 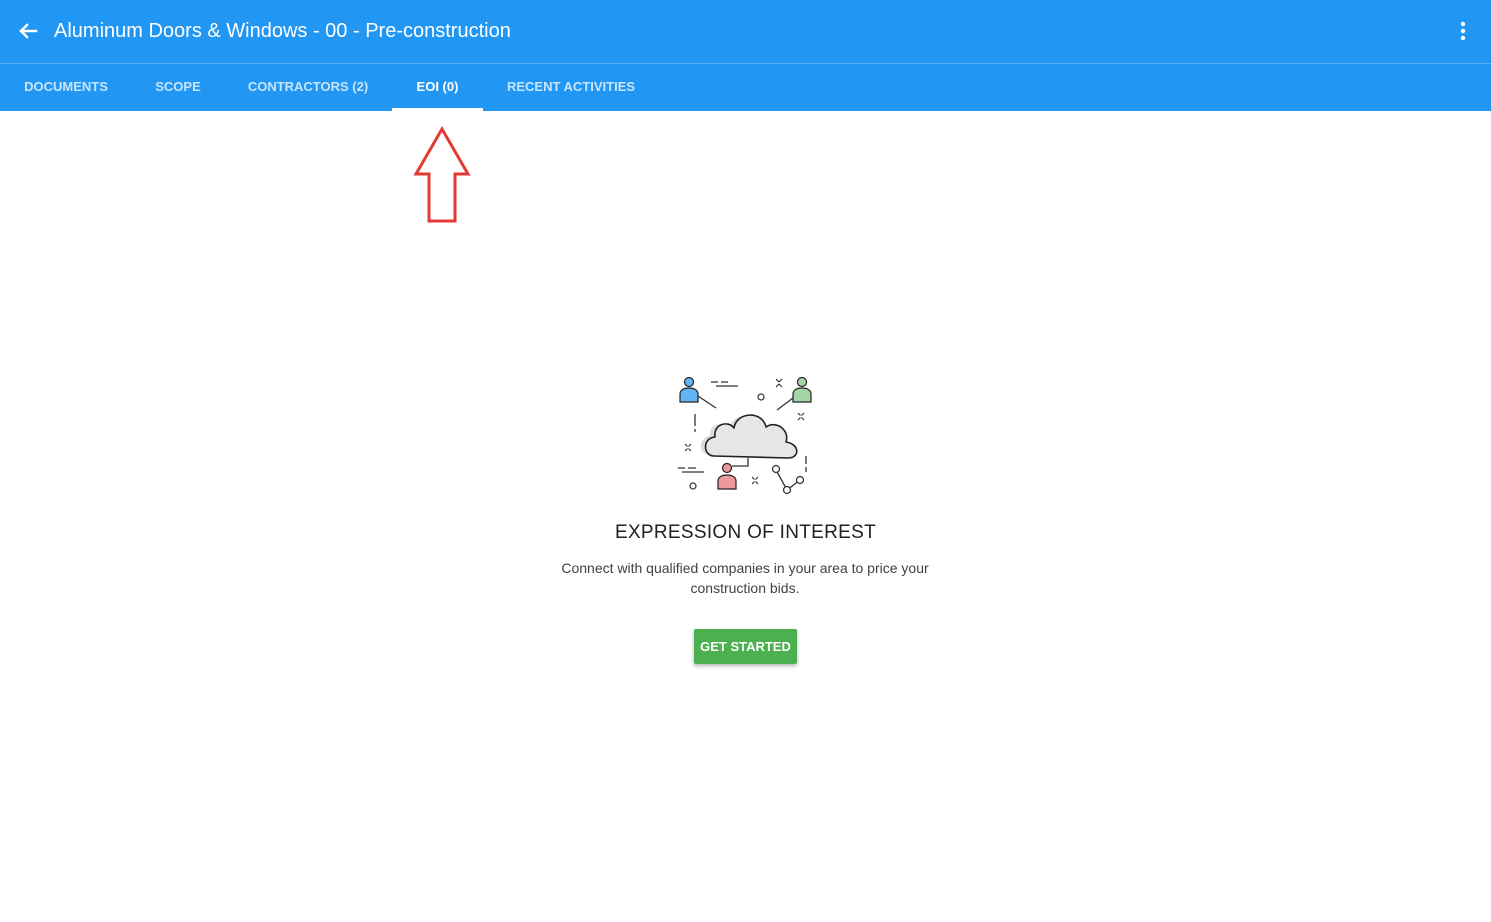 I want to click on more-vertical-icon, so click(x=1463, y=31).